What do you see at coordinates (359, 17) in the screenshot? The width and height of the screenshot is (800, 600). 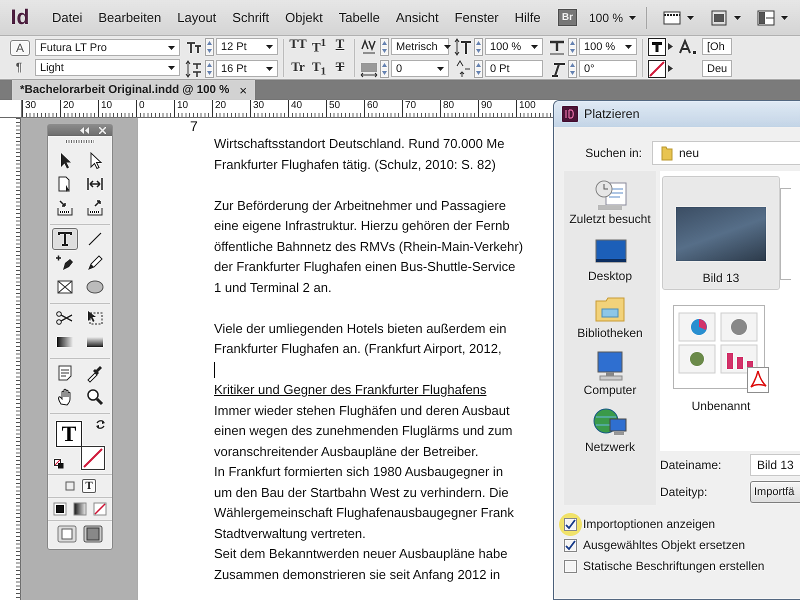 I see `menu-item: Tabelle` at bounding box center [359, 17].